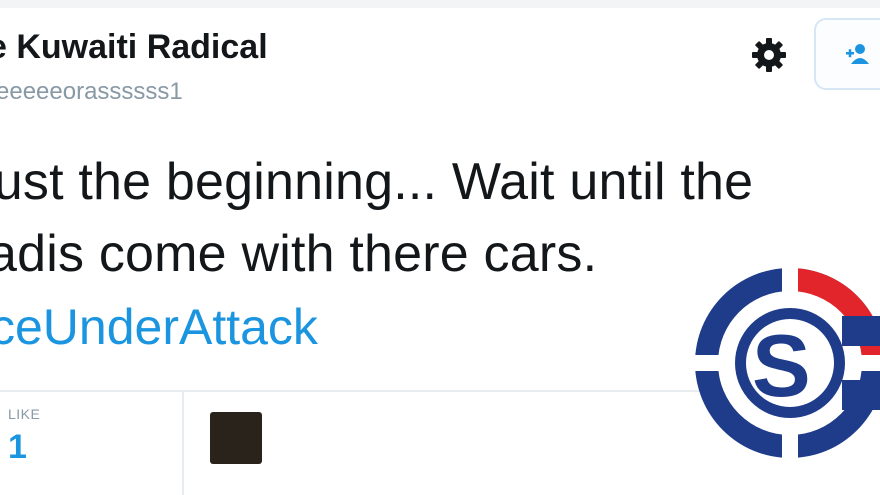  I want to click on follow-button, so click(847, 54).